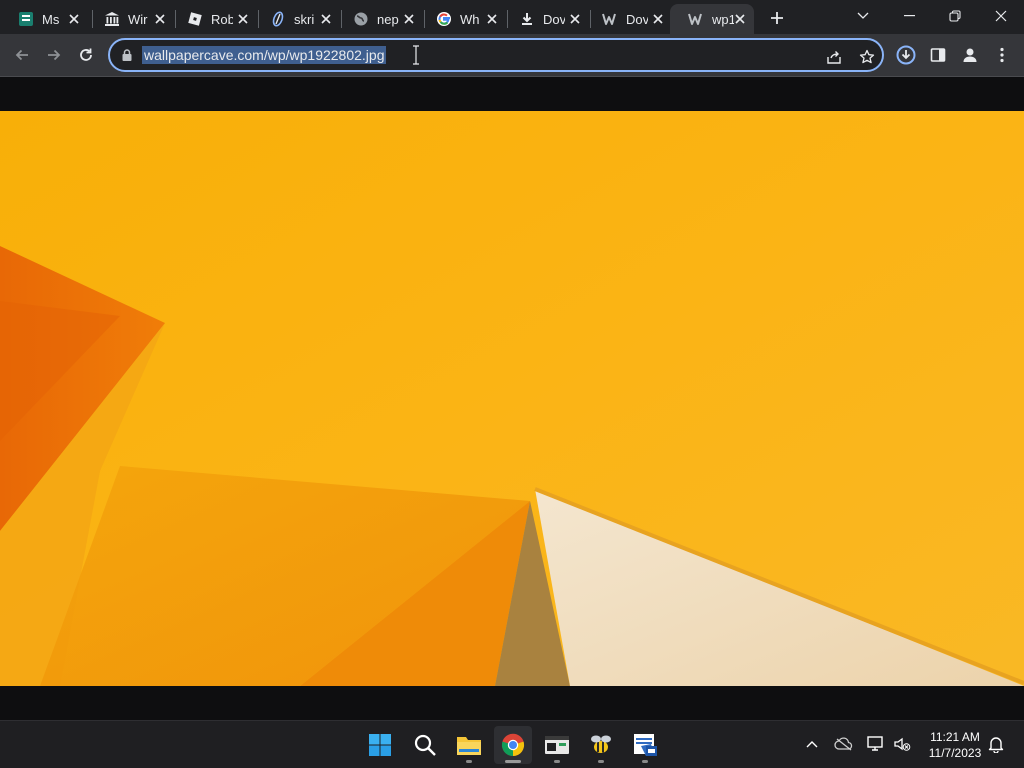  I want to click on lock-icon, so click(127, 55).